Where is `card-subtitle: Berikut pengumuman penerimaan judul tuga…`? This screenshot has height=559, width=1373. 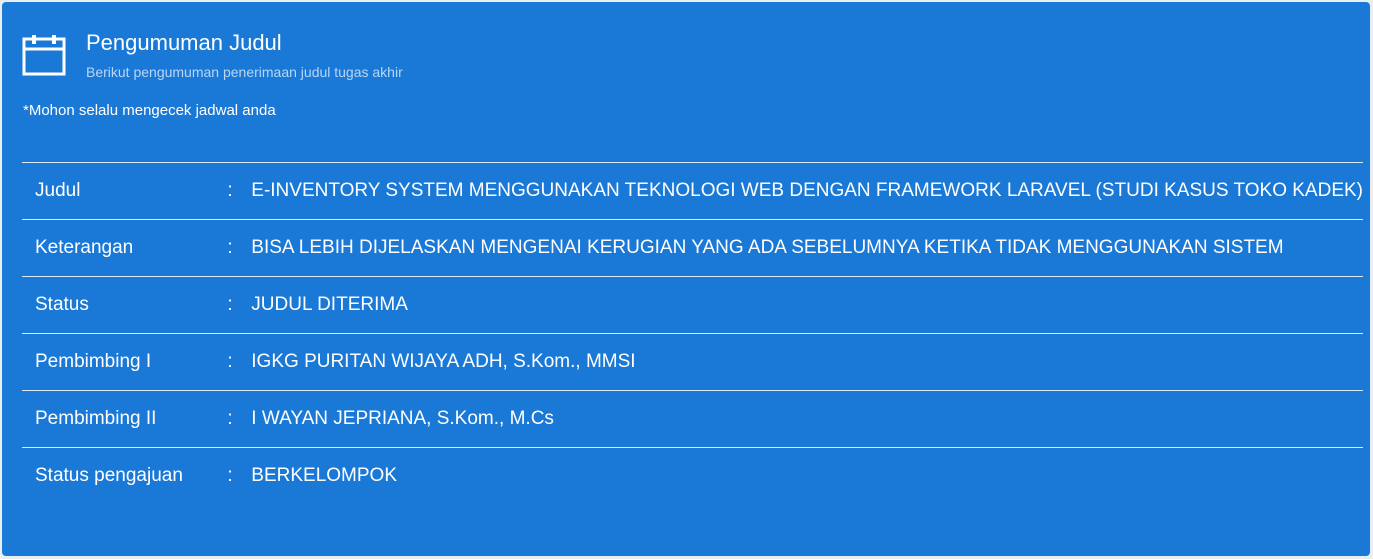
card-subtitle: Berikut pengumuman penerimaan judul tuga… is located at coordinates (244, 72).